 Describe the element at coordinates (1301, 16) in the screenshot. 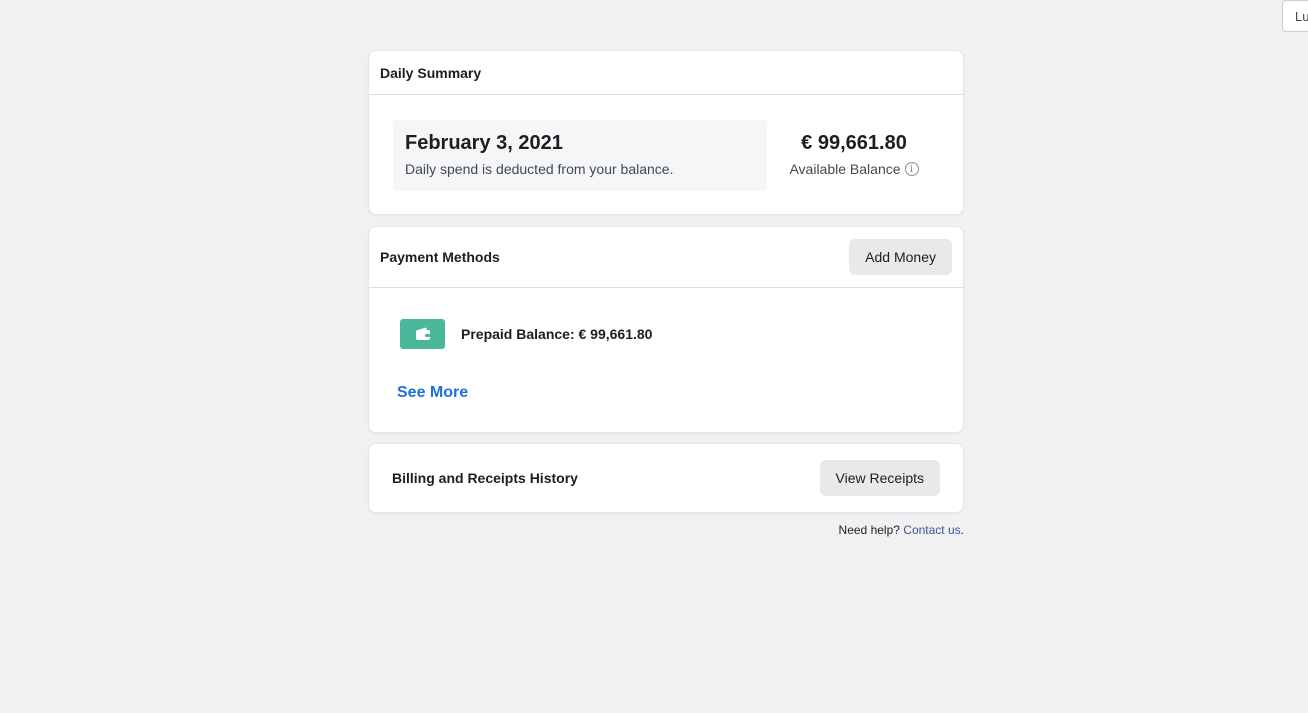

I see `language-selector-label: Lu` at that location.